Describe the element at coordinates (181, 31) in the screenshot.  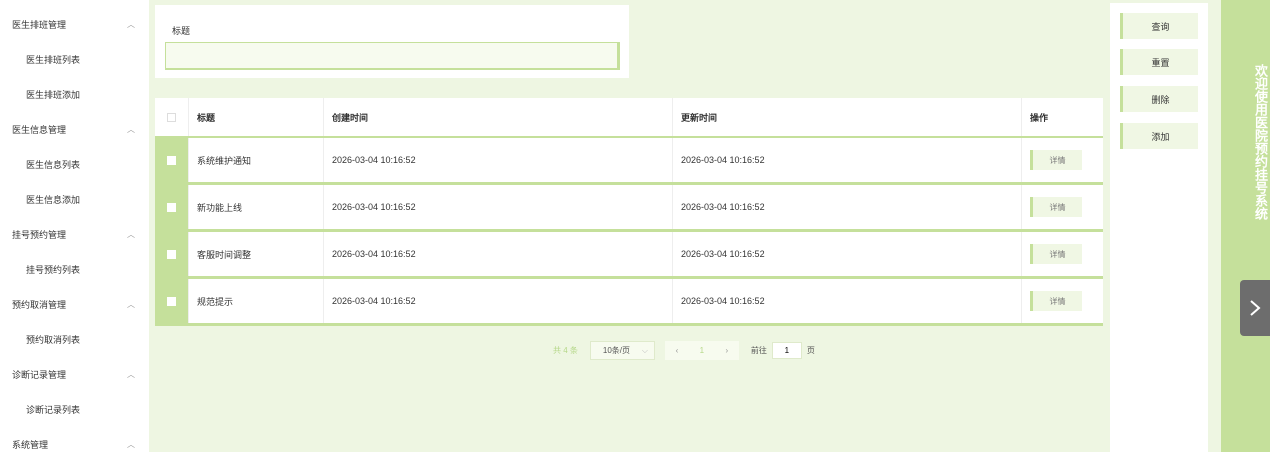
I see `search-label: 标题` at that location.